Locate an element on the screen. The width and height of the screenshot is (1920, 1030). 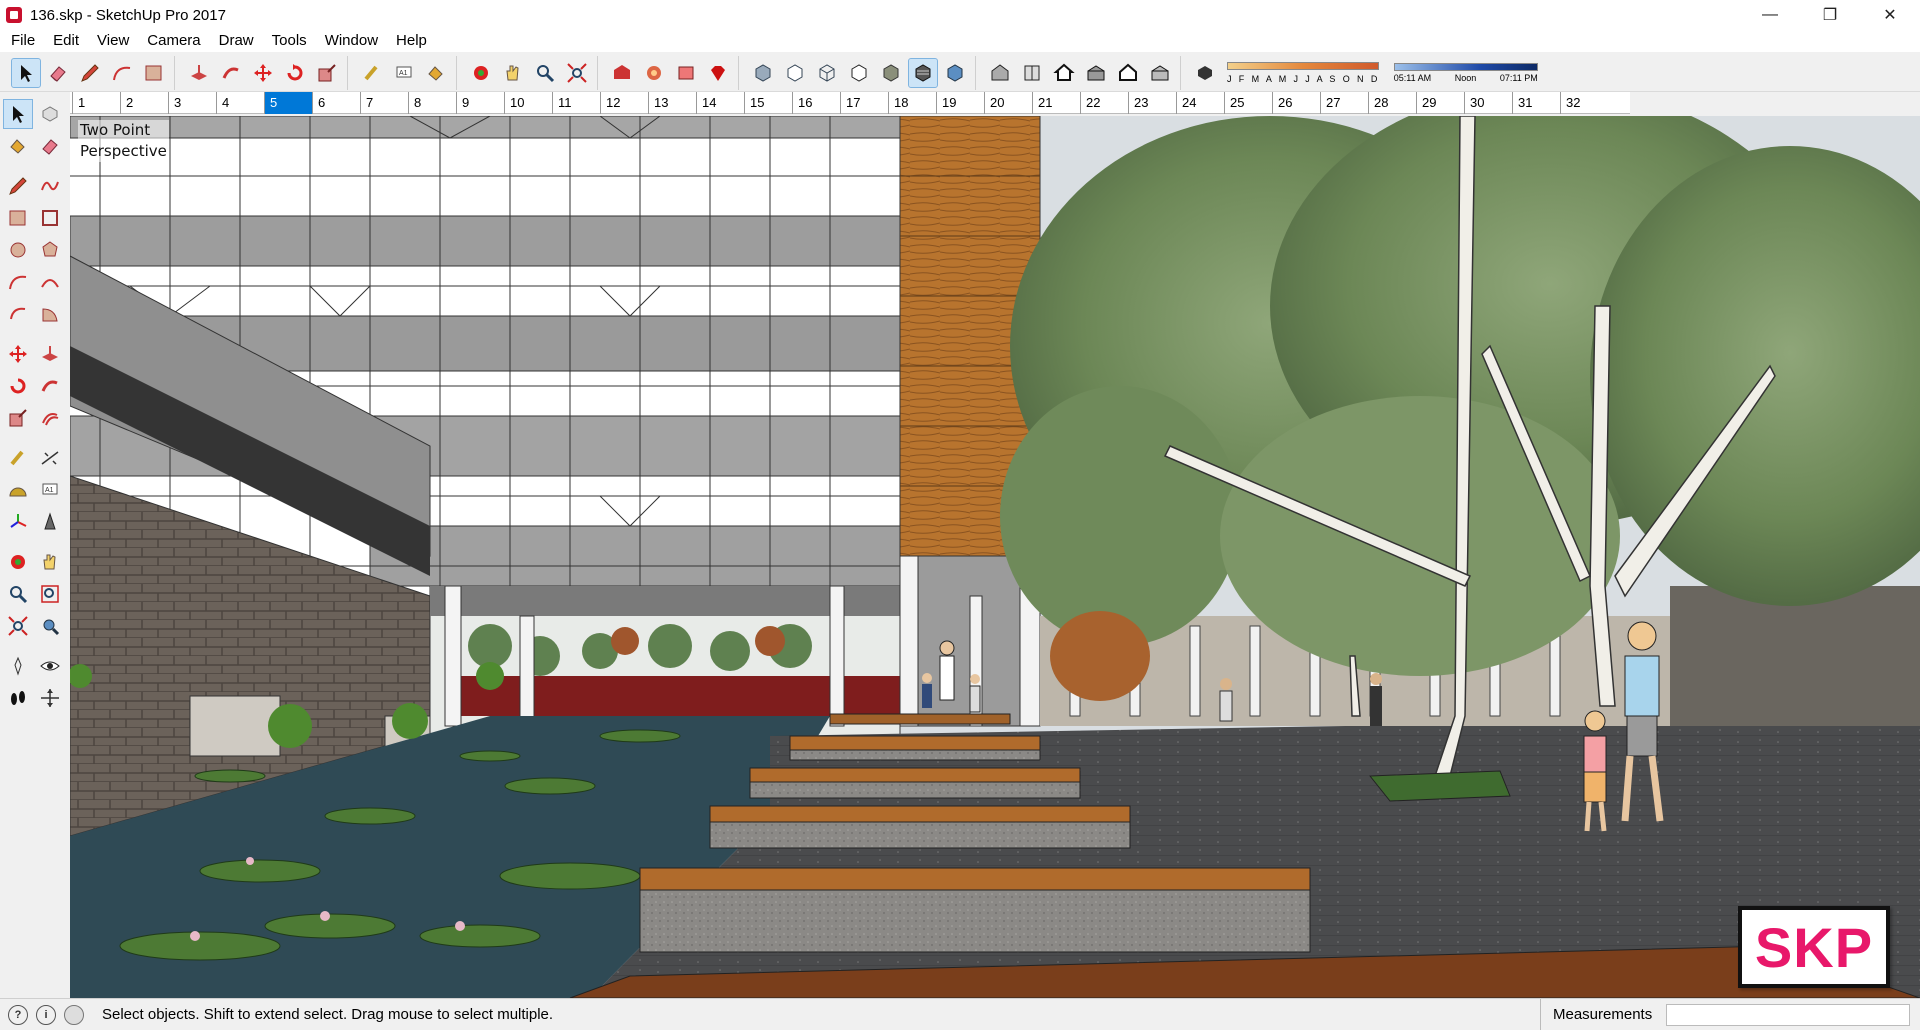
ruler-tick: 9 is located at coordinates (480, 103).